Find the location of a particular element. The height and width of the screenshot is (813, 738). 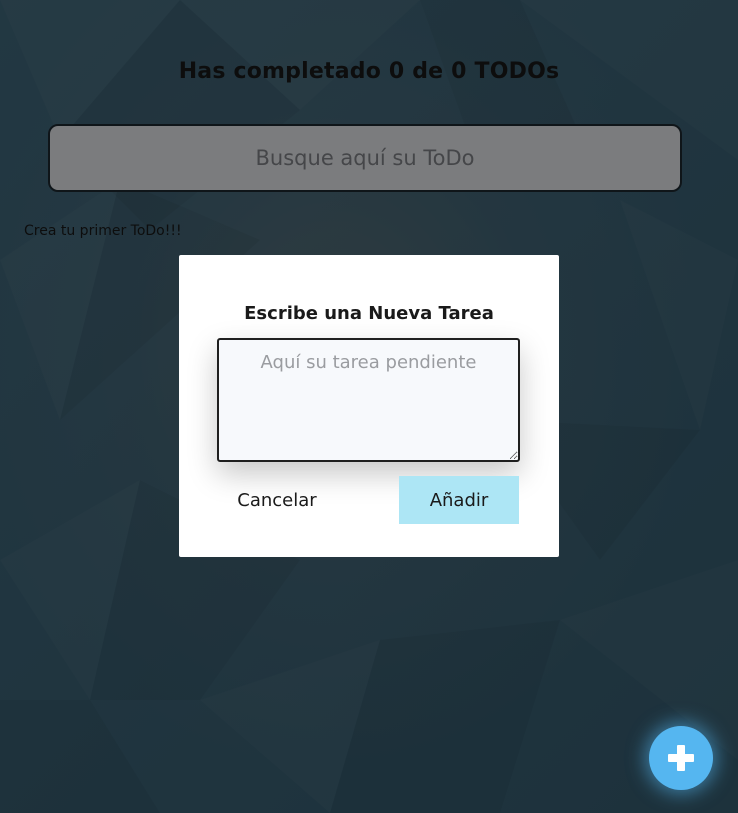

cancel-button: Cancelar is located at coordinates (277, 500).